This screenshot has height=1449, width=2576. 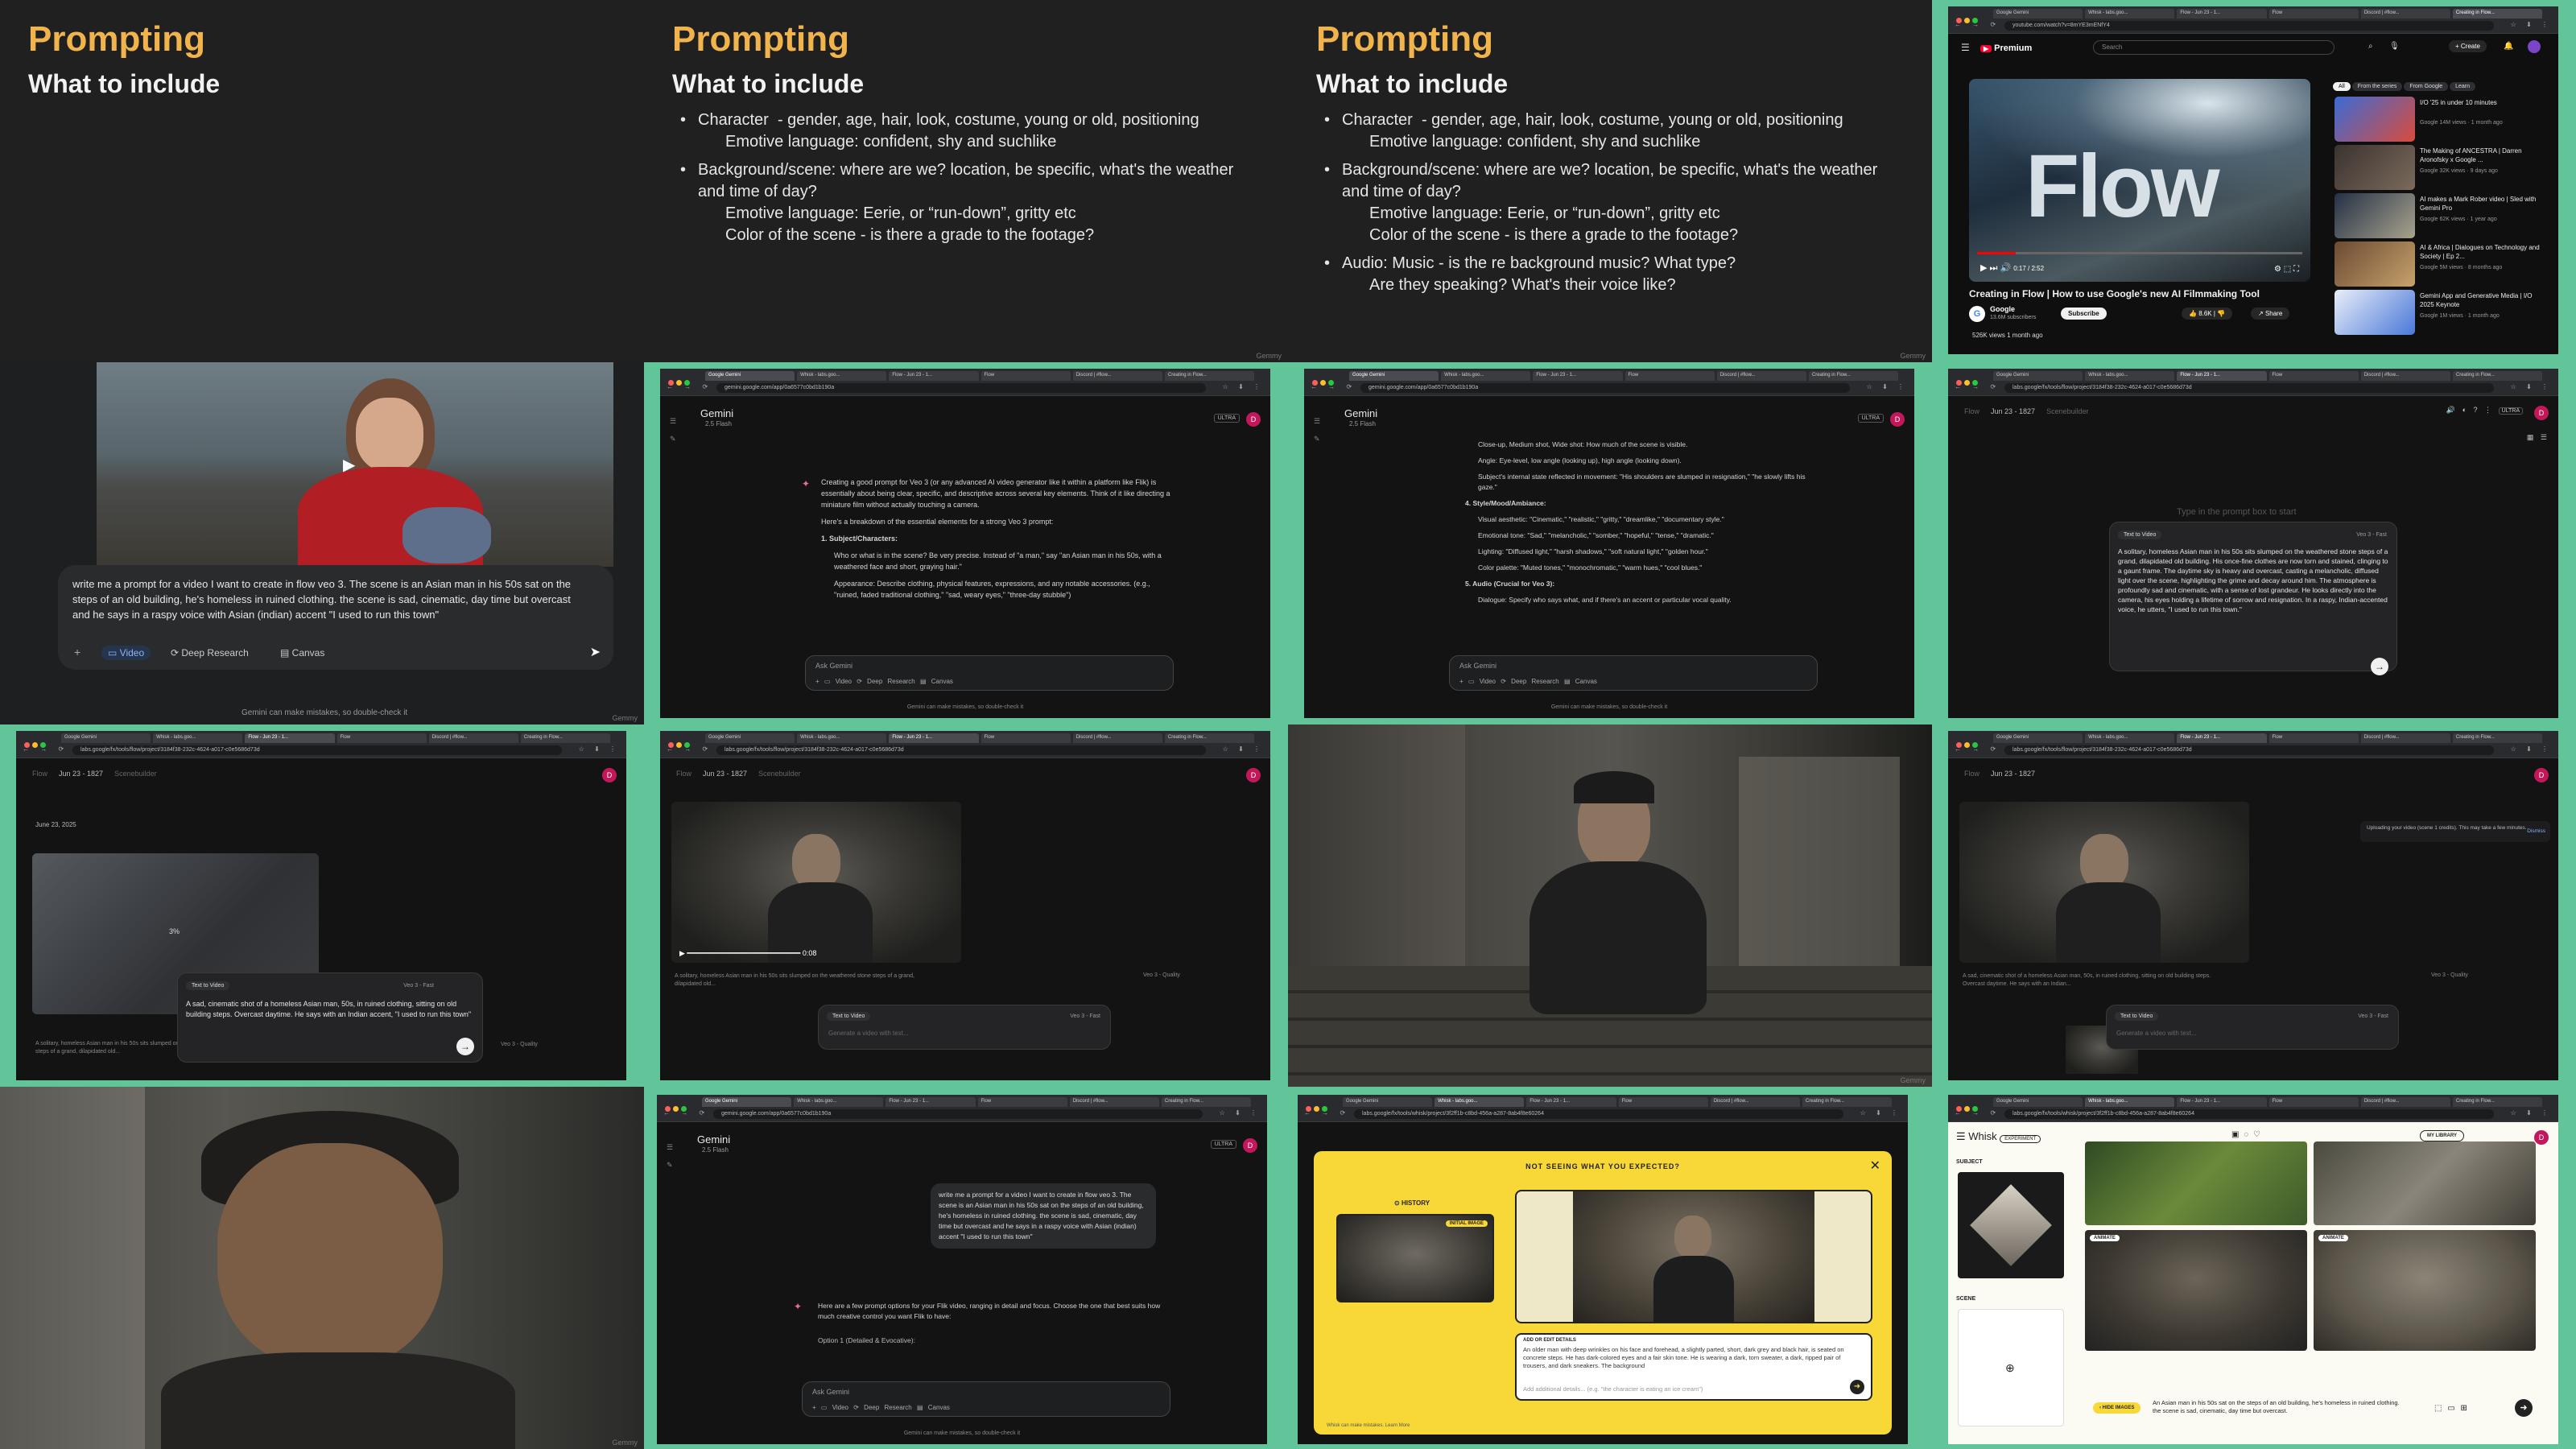 What do you see at coordinates (2002, 309) in the screenshot?
I see `channel-name: Google` at bounding box center [2002, 309].